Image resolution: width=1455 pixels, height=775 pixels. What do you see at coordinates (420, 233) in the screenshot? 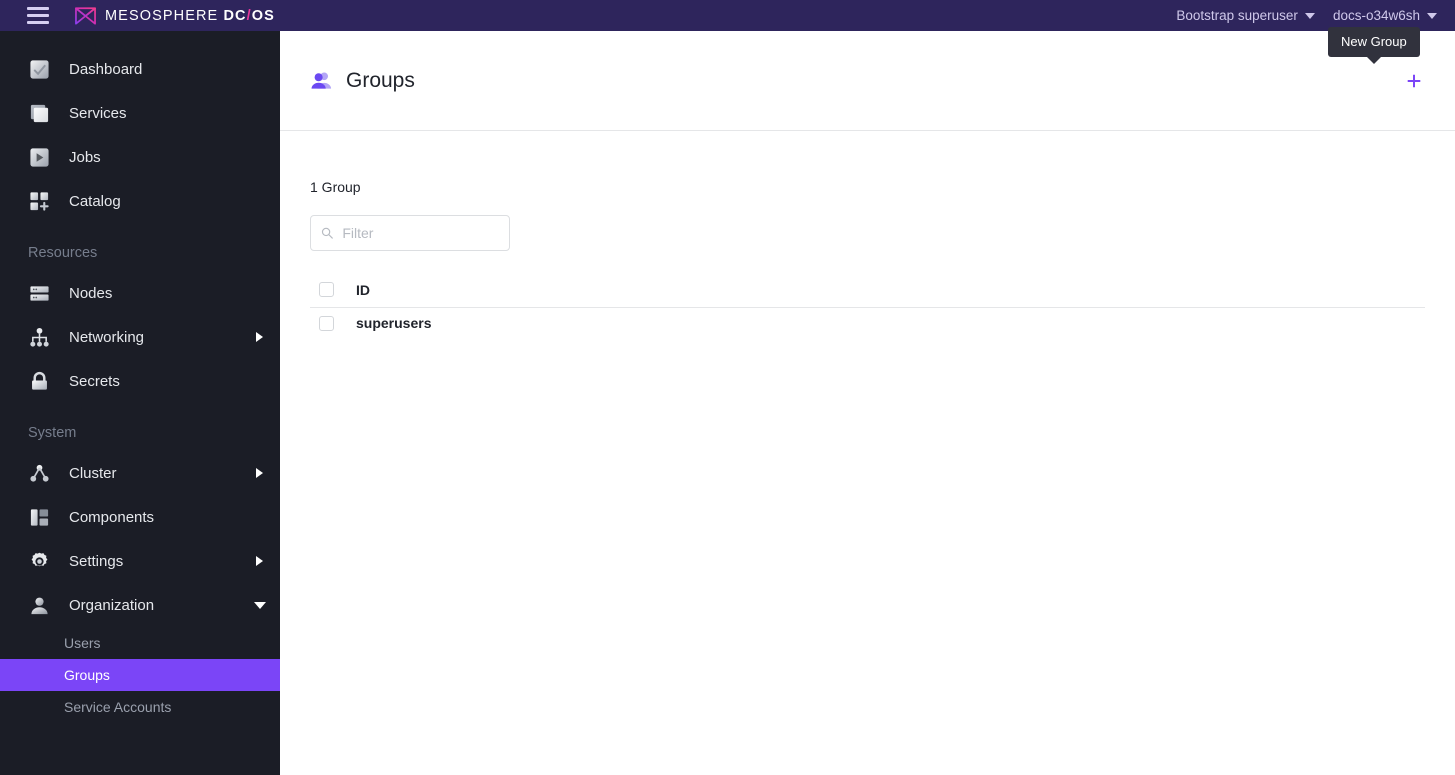
I see `filter-input` at bounding box center [420, 233].